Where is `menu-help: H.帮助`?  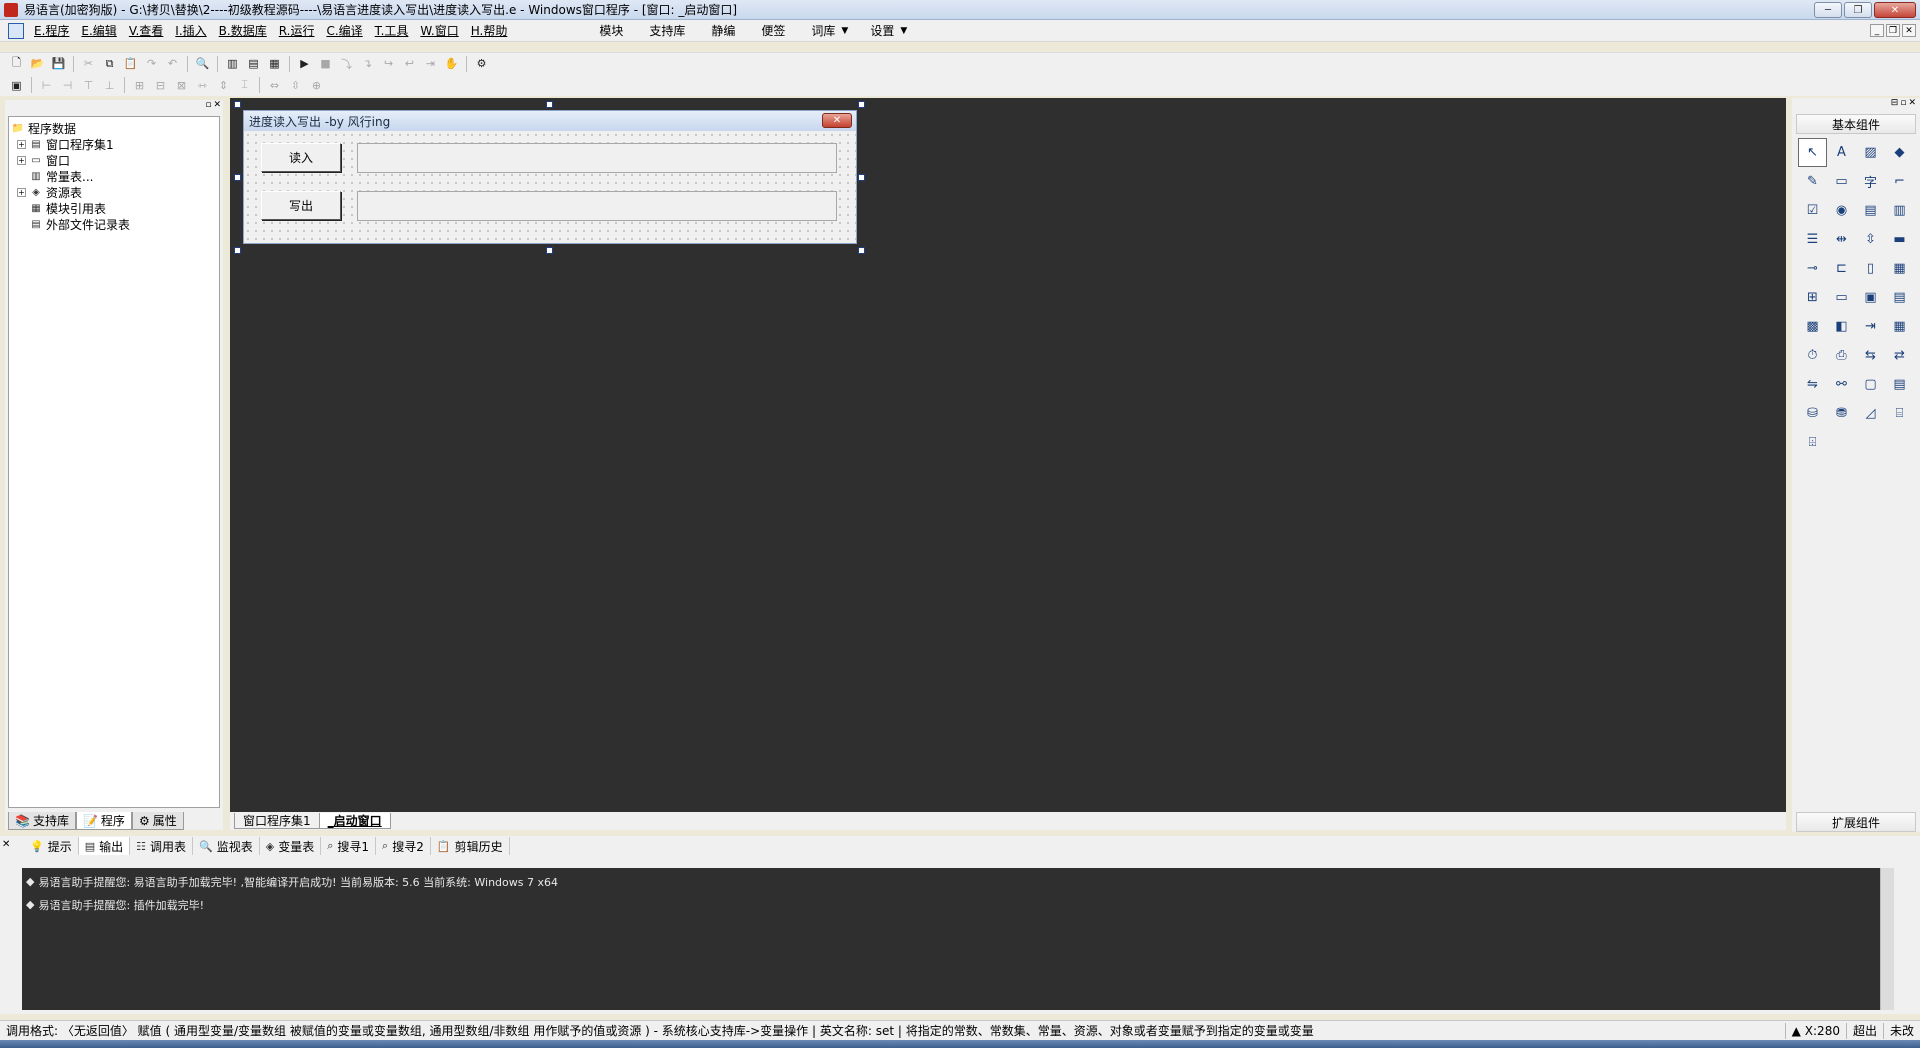
menu-help: H.帮助 is located at coordinates (489, 30).